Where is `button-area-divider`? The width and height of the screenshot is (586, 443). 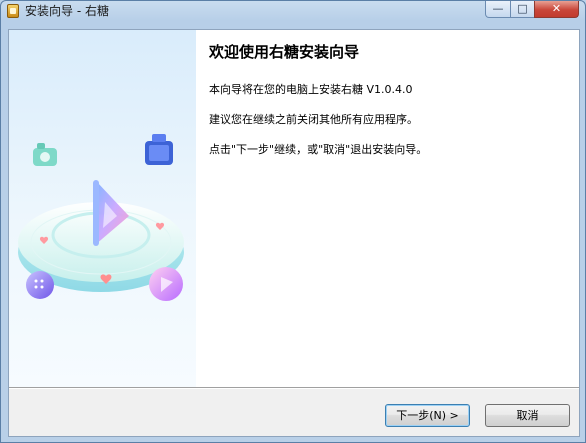
button-area-divider is located at coordinates (294, 388).